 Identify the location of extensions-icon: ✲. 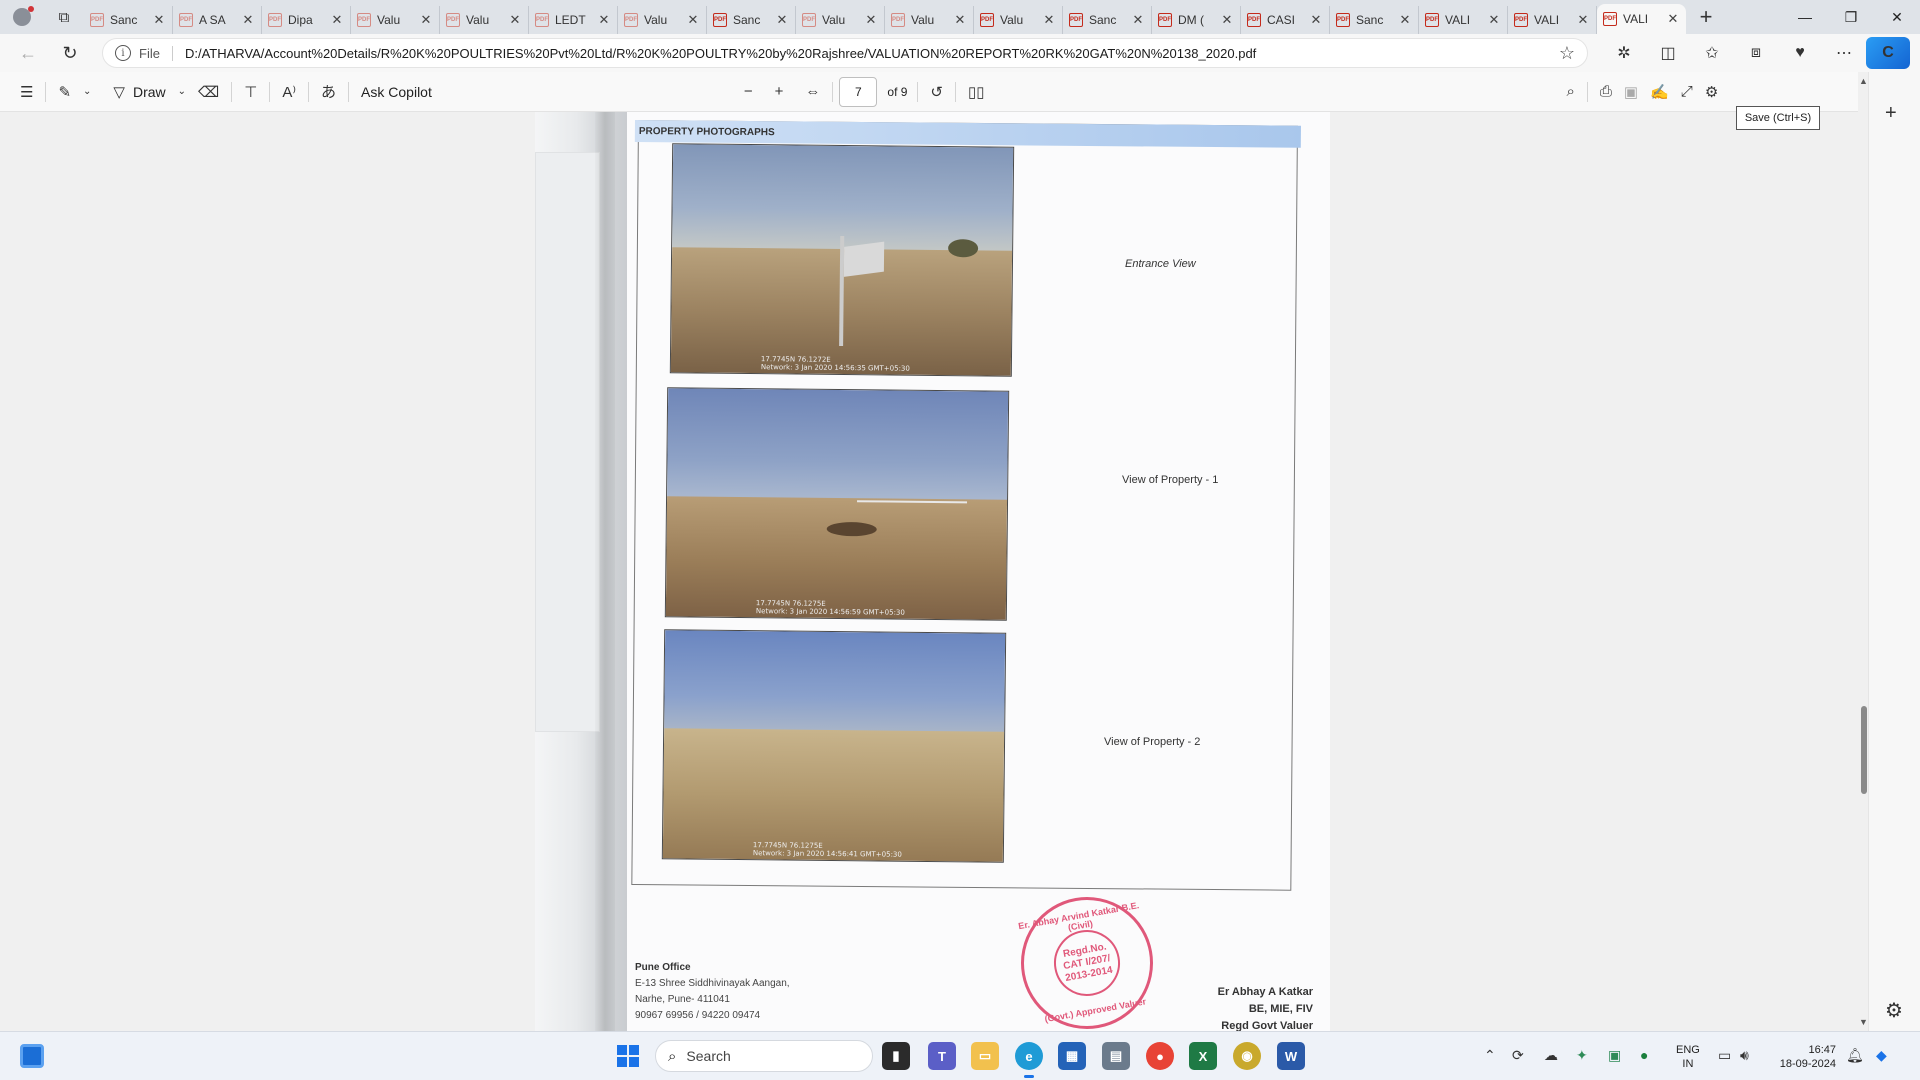
(1624, 53).